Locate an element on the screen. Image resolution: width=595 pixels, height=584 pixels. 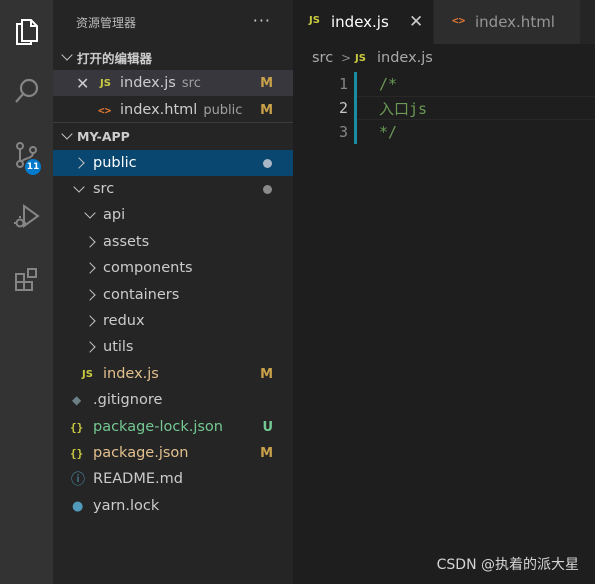
open-editor-desc: public is located at coordinates (223, 110).